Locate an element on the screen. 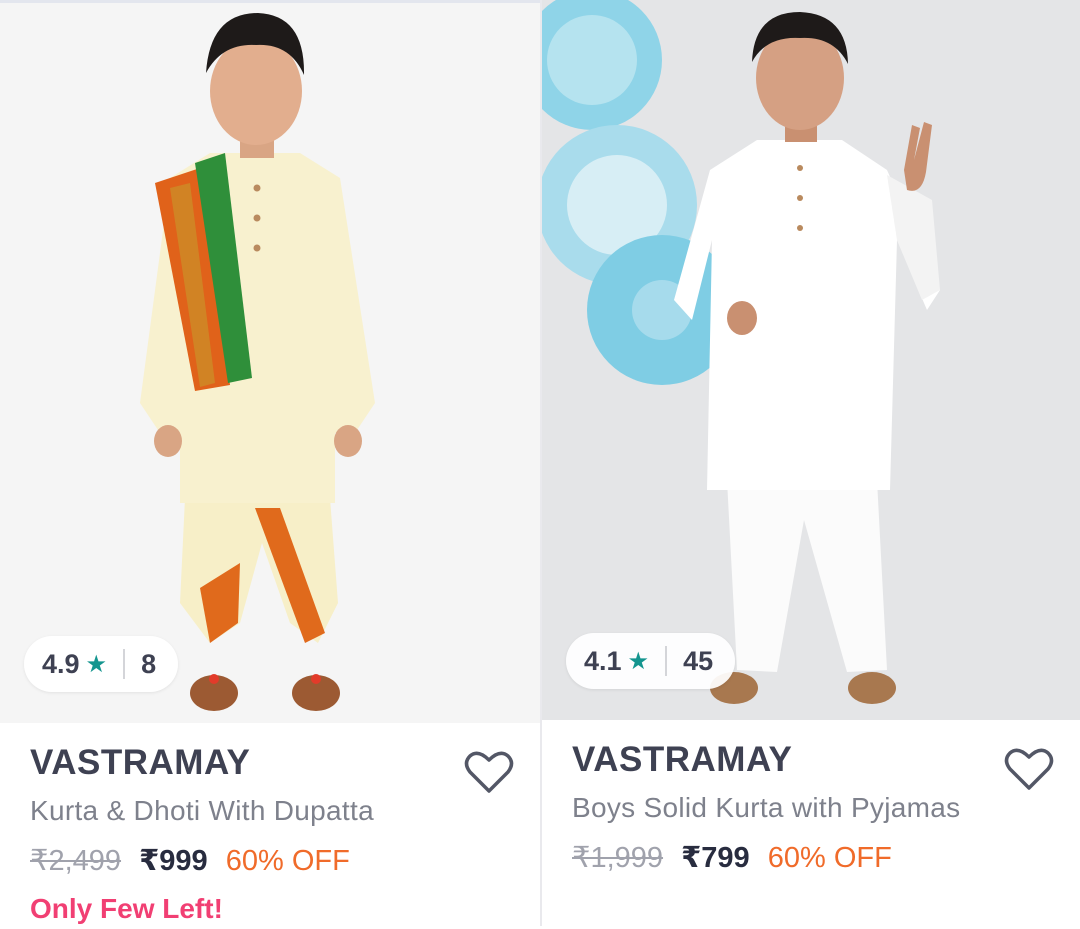 The height and width of the screenshot is (929, 1080). rating-count: 45 is located at coordinates (698, 660).